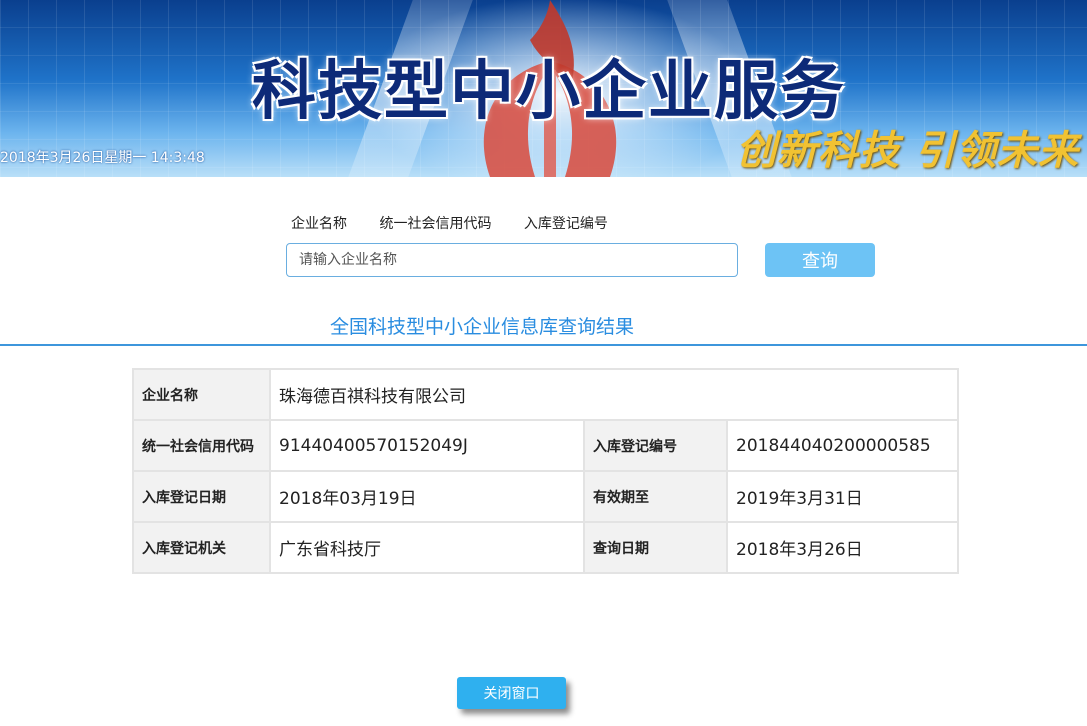 This screenshot has width=1087, height=726. Describe the element at coordinates (319, 223) in the screenshot. I see `tab-company-name: 企业名称` at that location.